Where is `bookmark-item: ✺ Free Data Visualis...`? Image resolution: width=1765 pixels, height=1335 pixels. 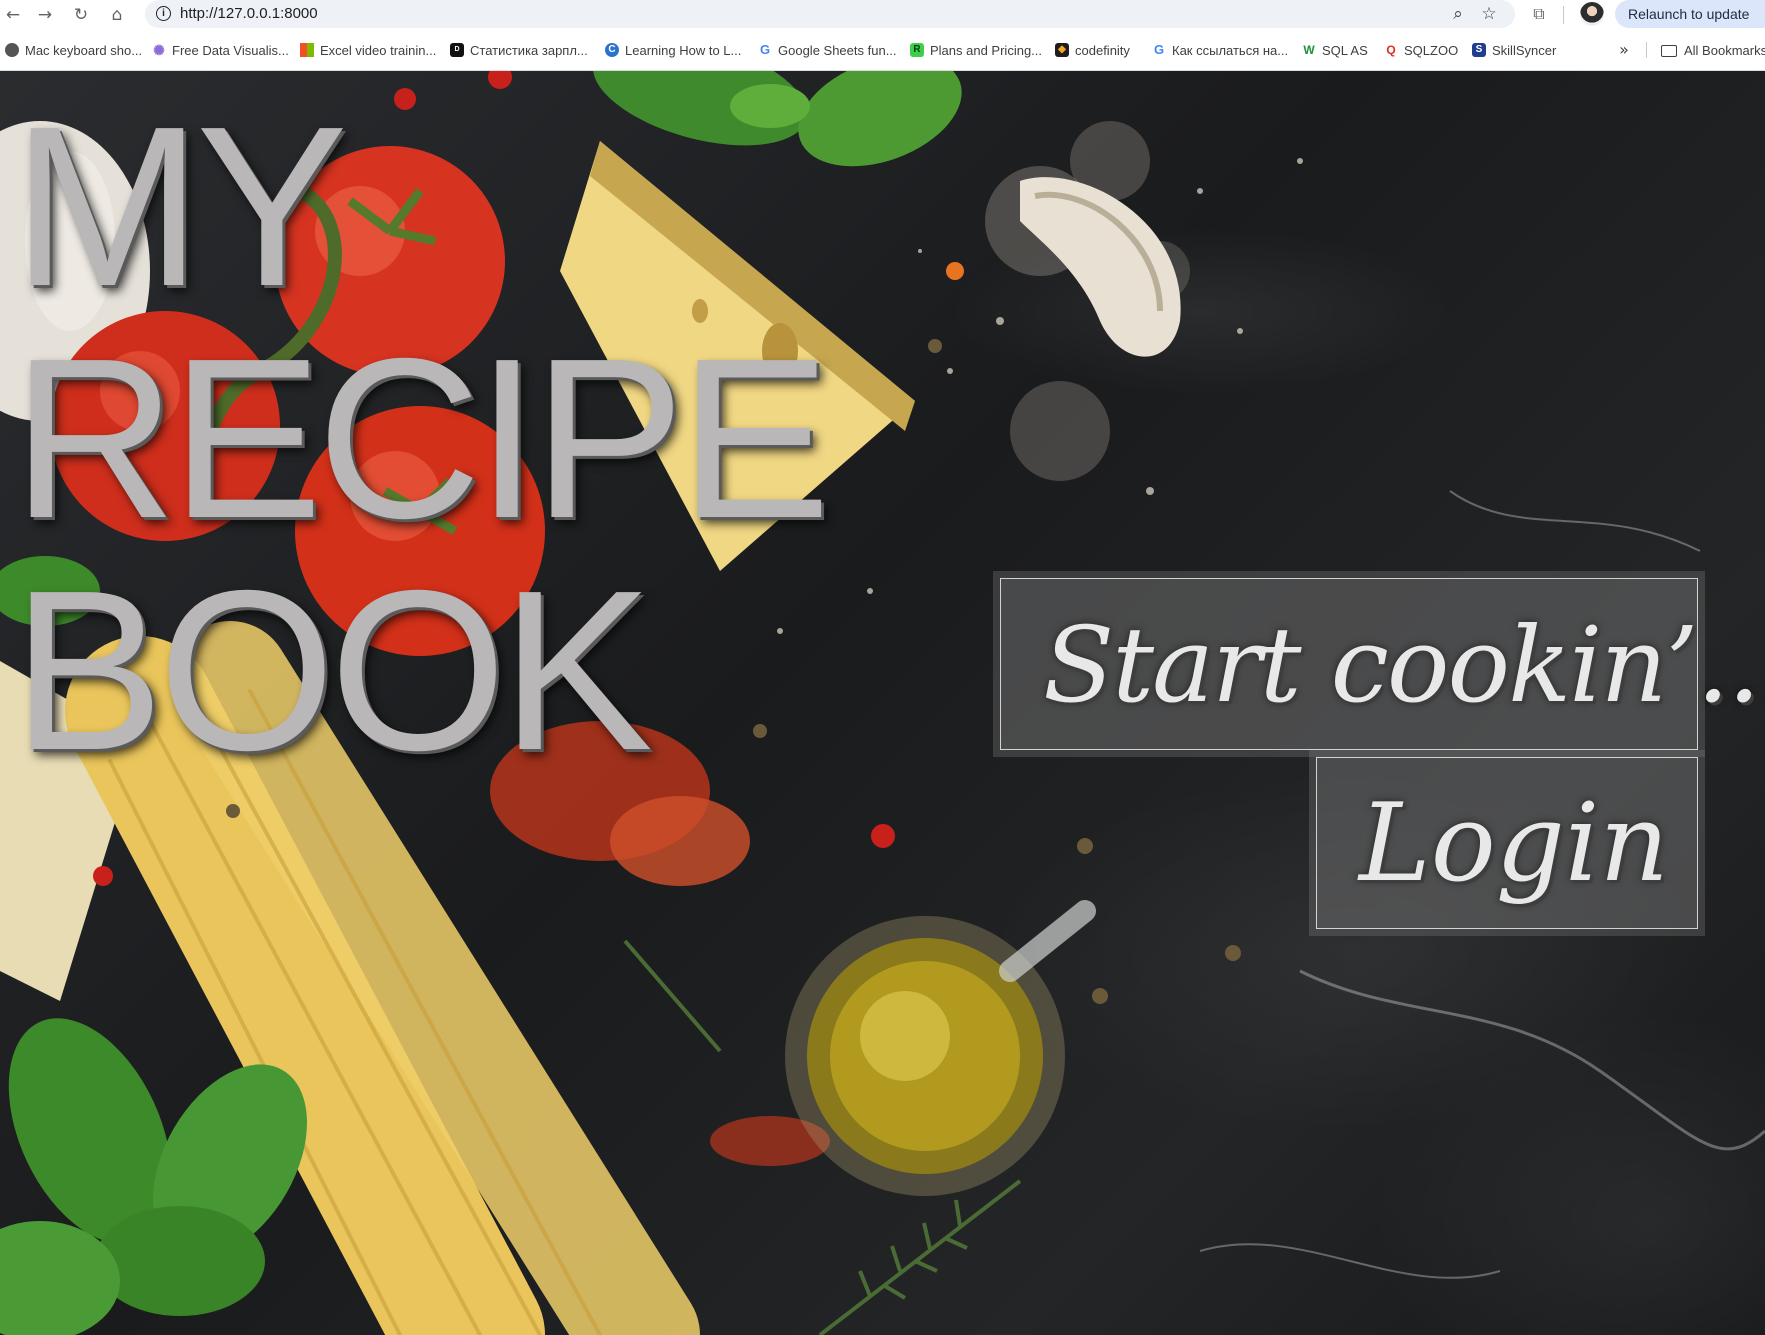
bookmark-item: ✺ Free Data Visualis... is located at coordinates (220, 50).